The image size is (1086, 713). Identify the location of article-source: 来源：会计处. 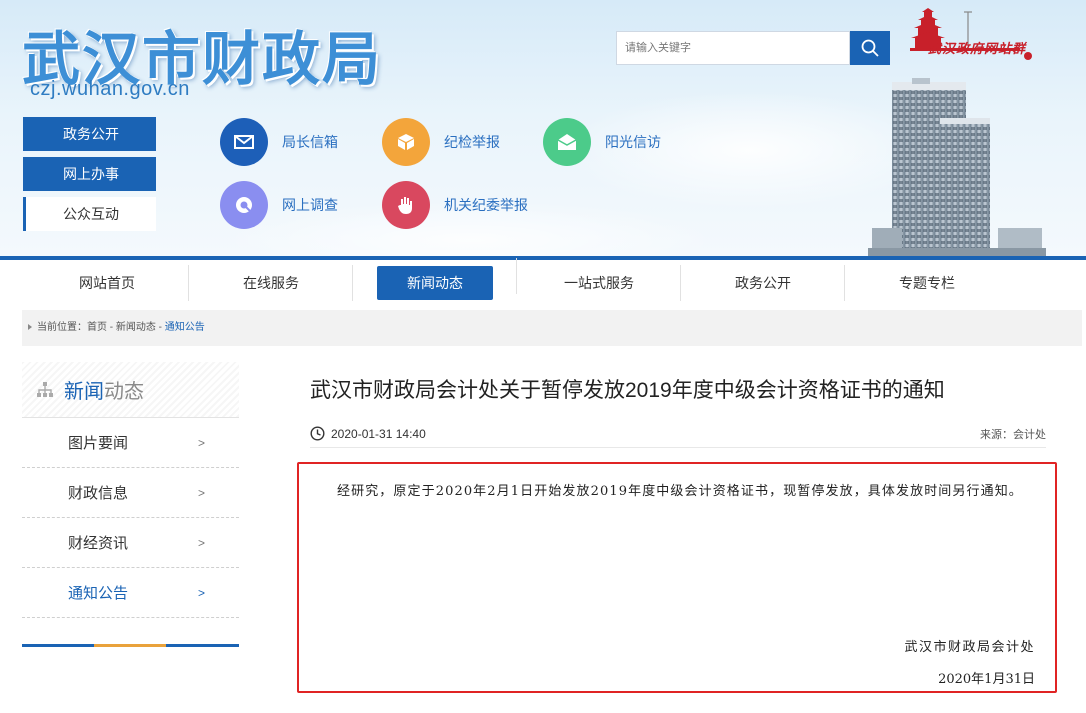
(1013, 434).